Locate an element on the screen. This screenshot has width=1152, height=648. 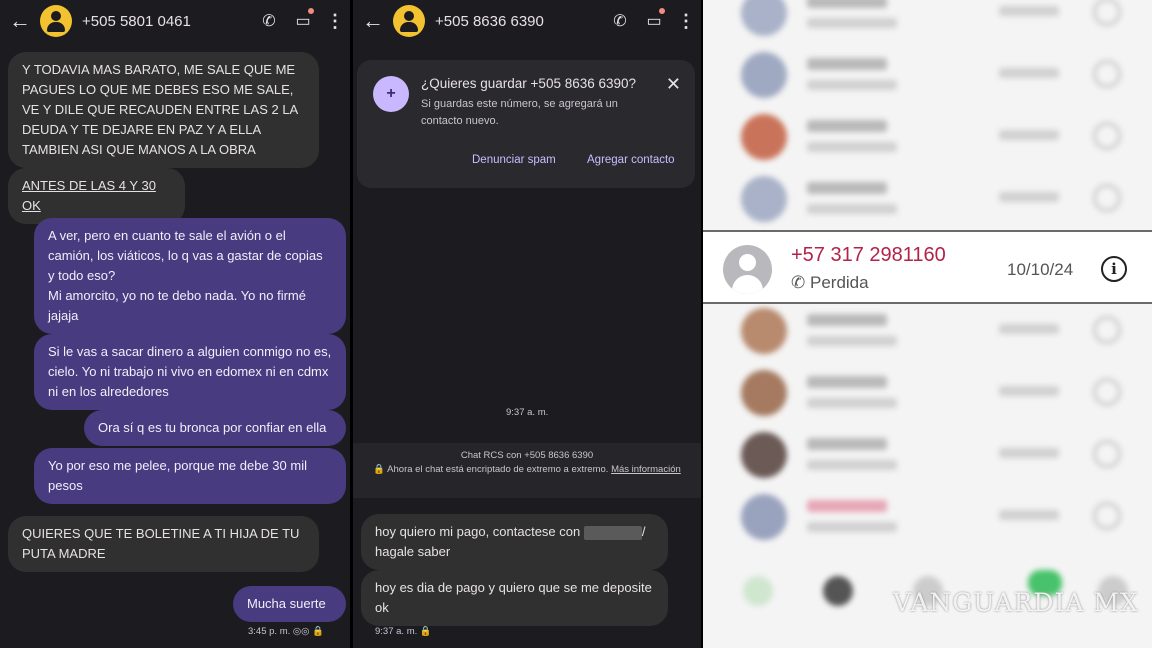
chat-header: ← +505 5801 0461 ✆ ▭ ⋮ is located at coordinates (175, 21).